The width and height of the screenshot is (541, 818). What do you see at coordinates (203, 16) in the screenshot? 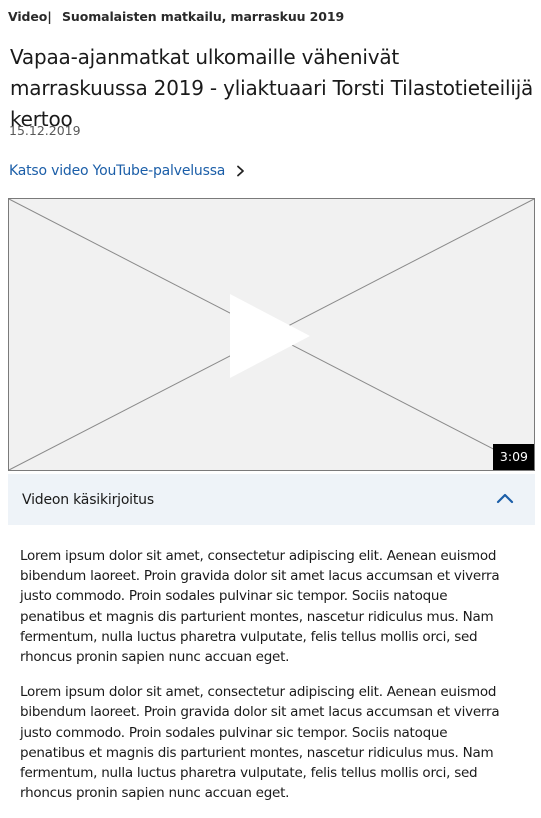
I see `series-label: Suomalaisten matkailu, marraskuu 2019` at bounding box center [203, 16].